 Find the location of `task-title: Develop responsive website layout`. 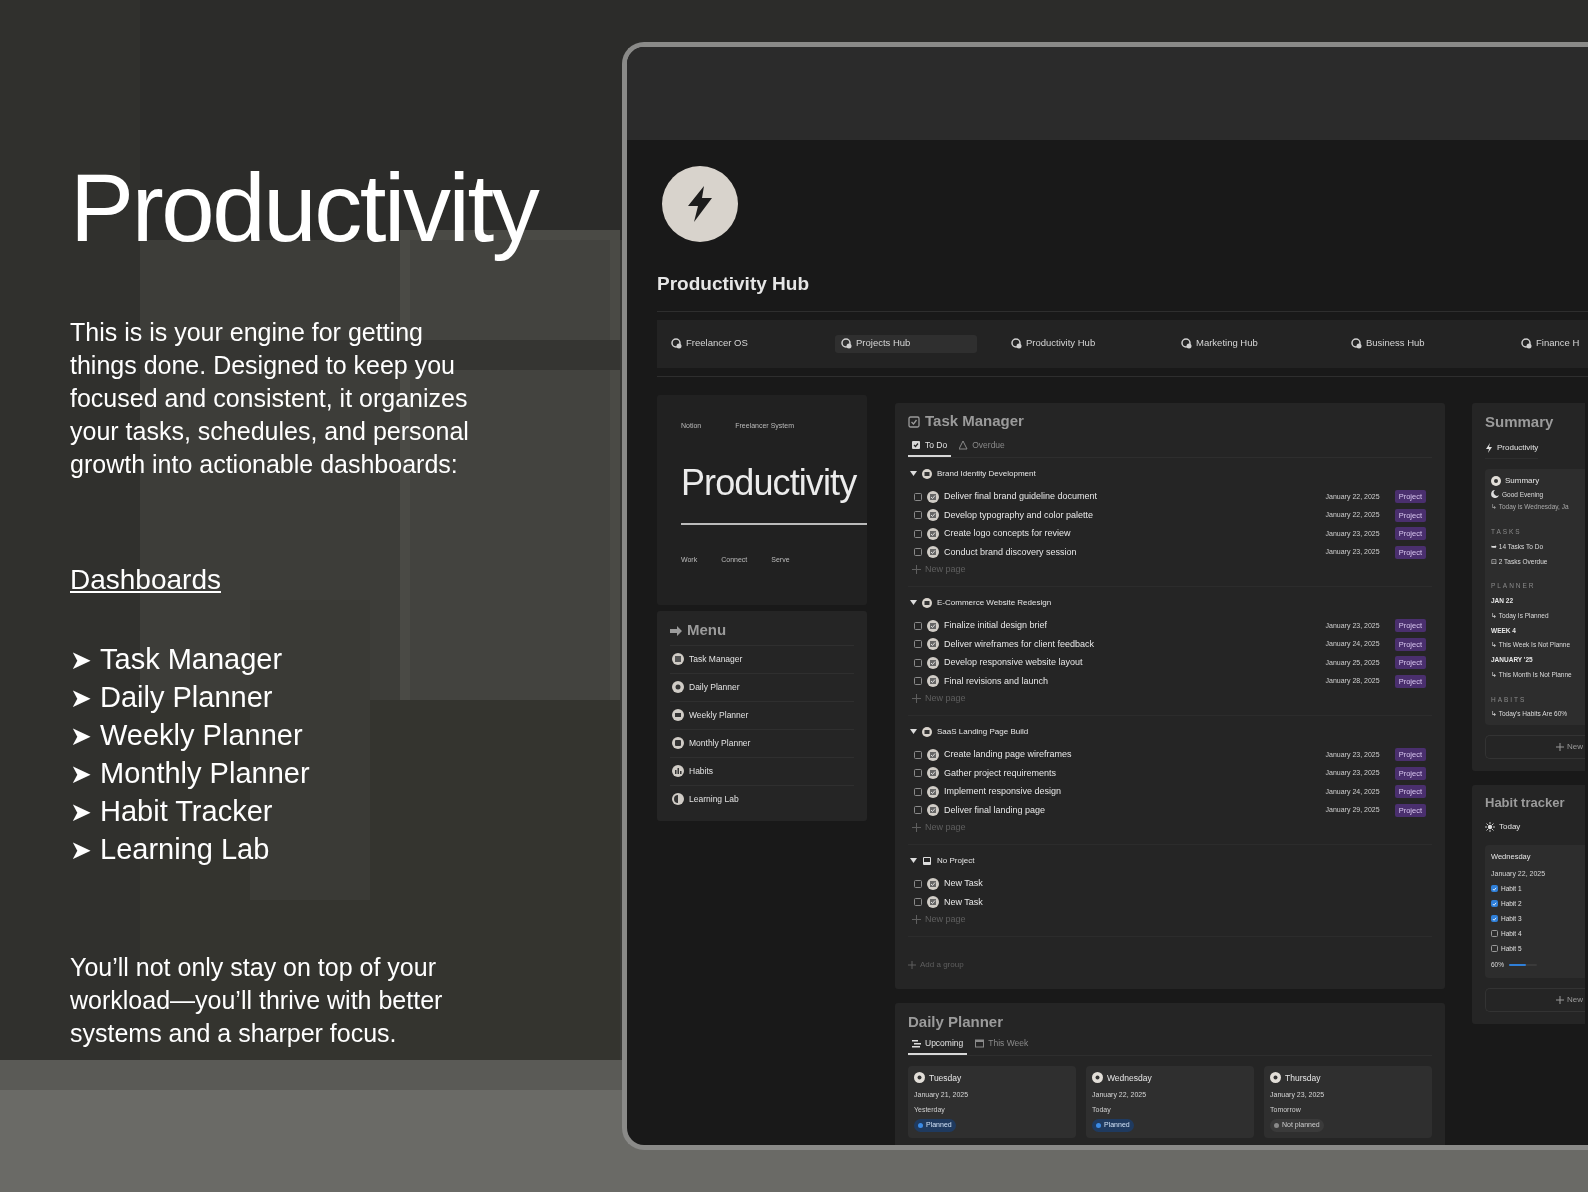

task-title: Develop responsive website layout is located at coordinates (1132, 663).